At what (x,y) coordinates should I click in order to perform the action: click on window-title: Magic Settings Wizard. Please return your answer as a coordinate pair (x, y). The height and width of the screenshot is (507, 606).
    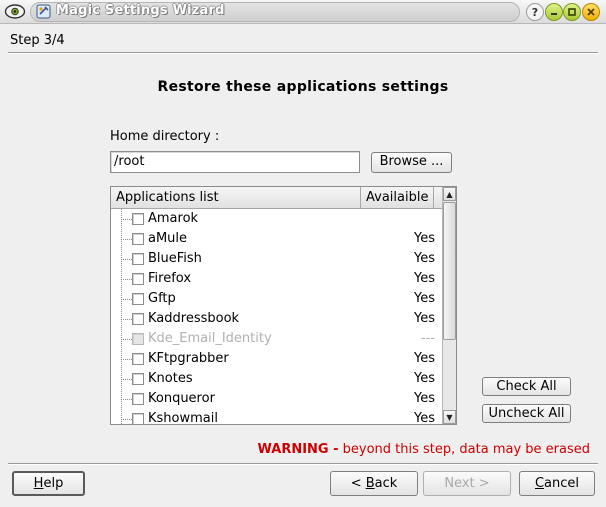
    Looking at the image, I should click on (140, 10).